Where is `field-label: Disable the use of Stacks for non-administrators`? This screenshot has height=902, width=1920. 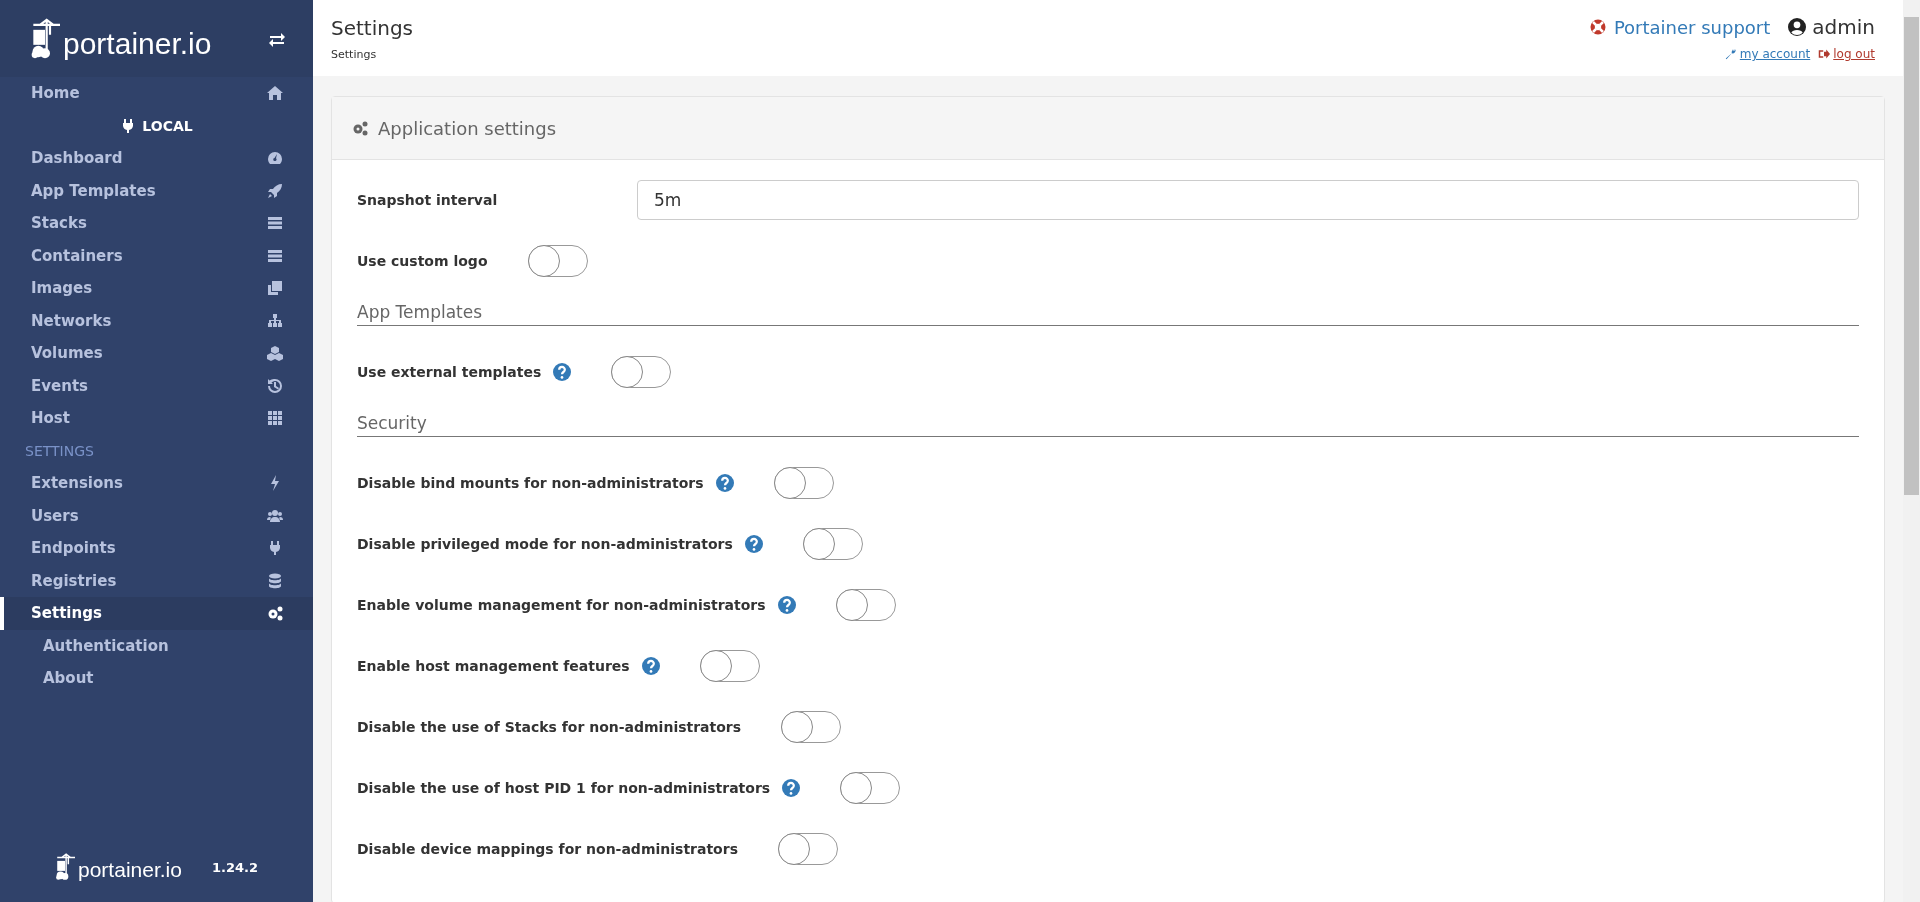 field-label: Disable the use of Stacks for non-administrators is located at coordinates (549, 727).